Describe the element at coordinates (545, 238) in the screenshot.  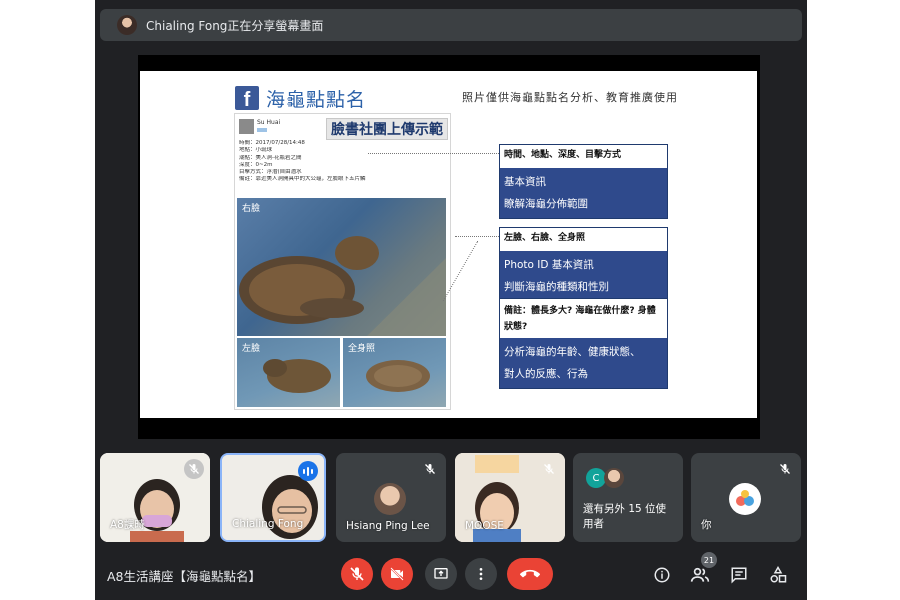
I see `info-box-header: 左臉、右臉、全身照` at that location.